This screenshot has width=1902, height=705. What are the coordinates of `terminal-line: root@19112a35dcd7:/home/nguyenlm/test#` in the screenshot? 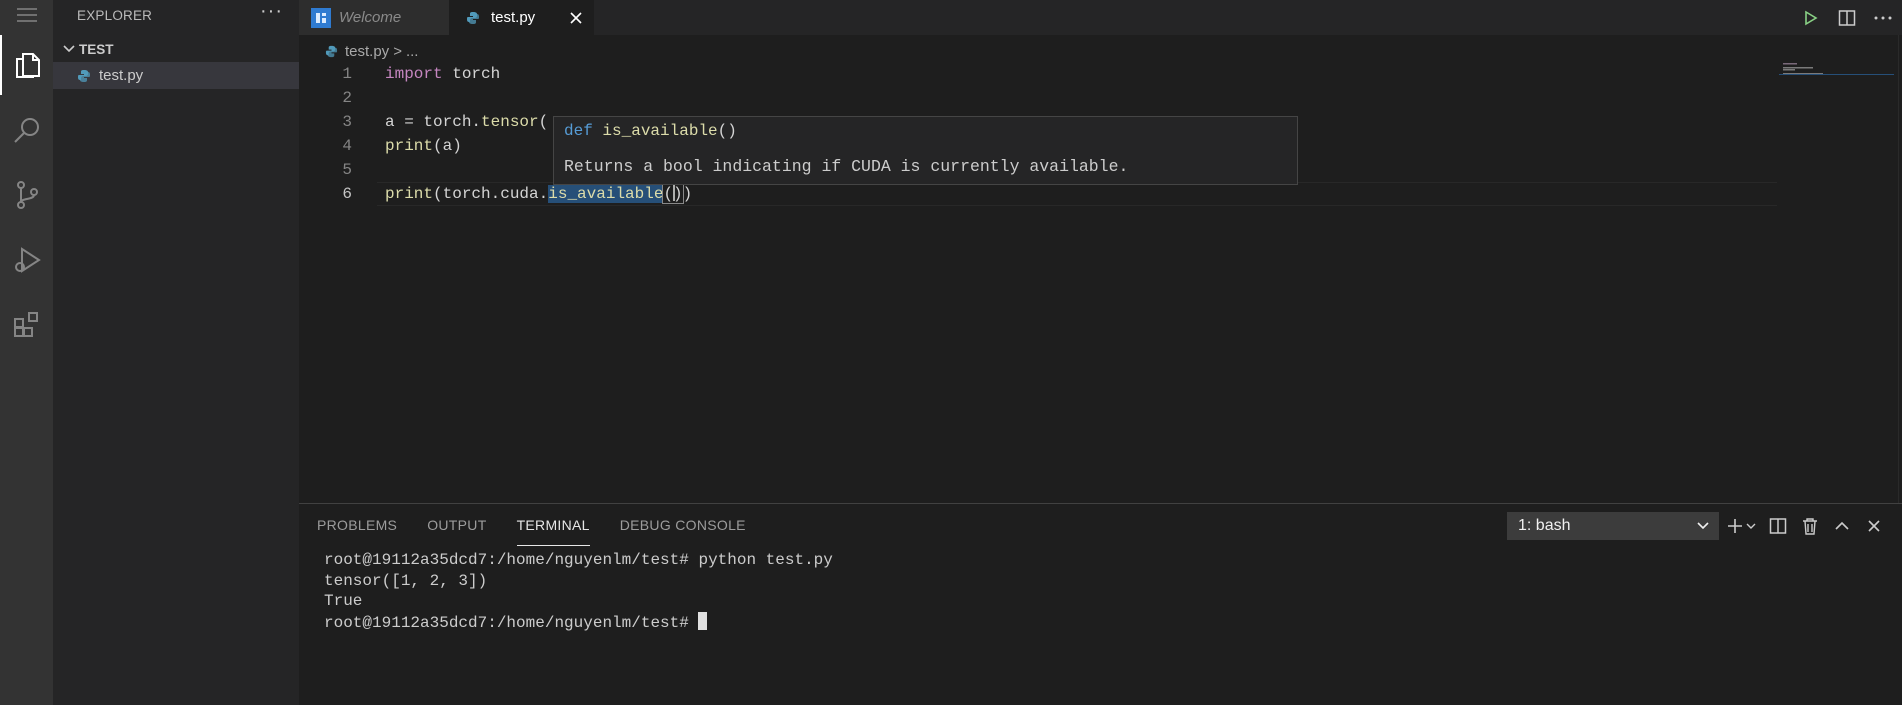 It's located at (511, 622).